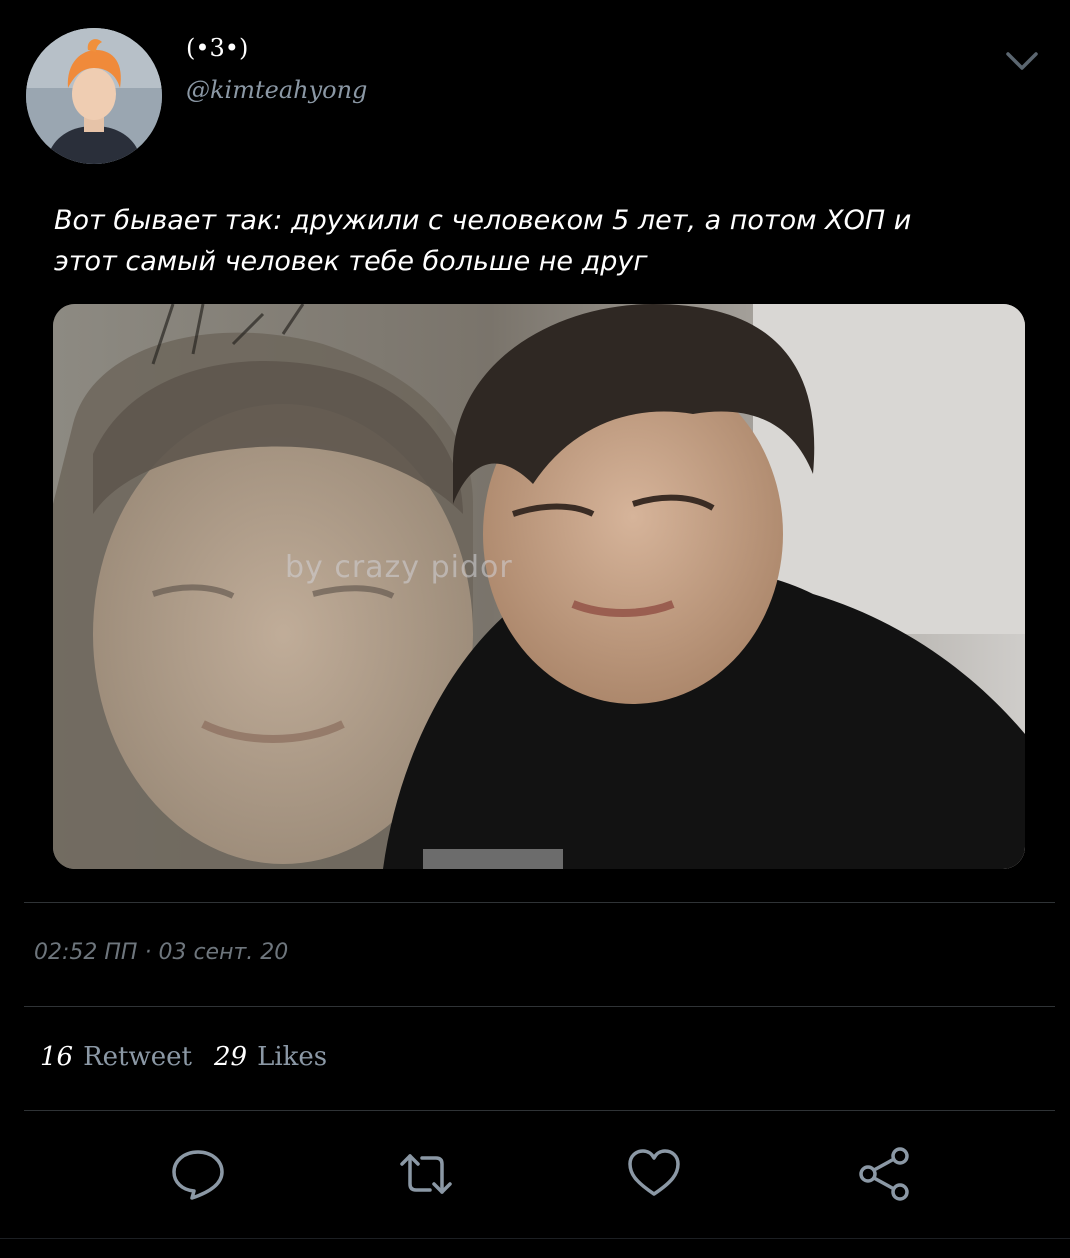  What do you see at coordinates (57, 1057) in the screenshot?
I see `retweets-count: 16` at bounding box center [57, 1057].